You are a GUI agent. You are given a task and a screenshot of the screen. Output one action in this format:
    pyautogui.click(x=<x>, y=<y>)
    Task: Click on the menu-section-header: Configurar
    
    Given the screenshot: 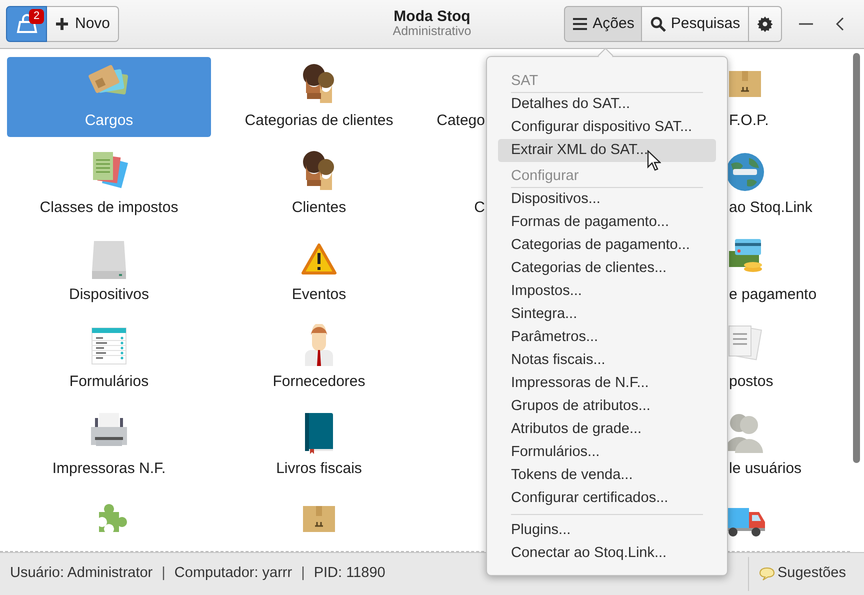 What is the action you would take?
    pyautogui.click(x=545, y=176)
    